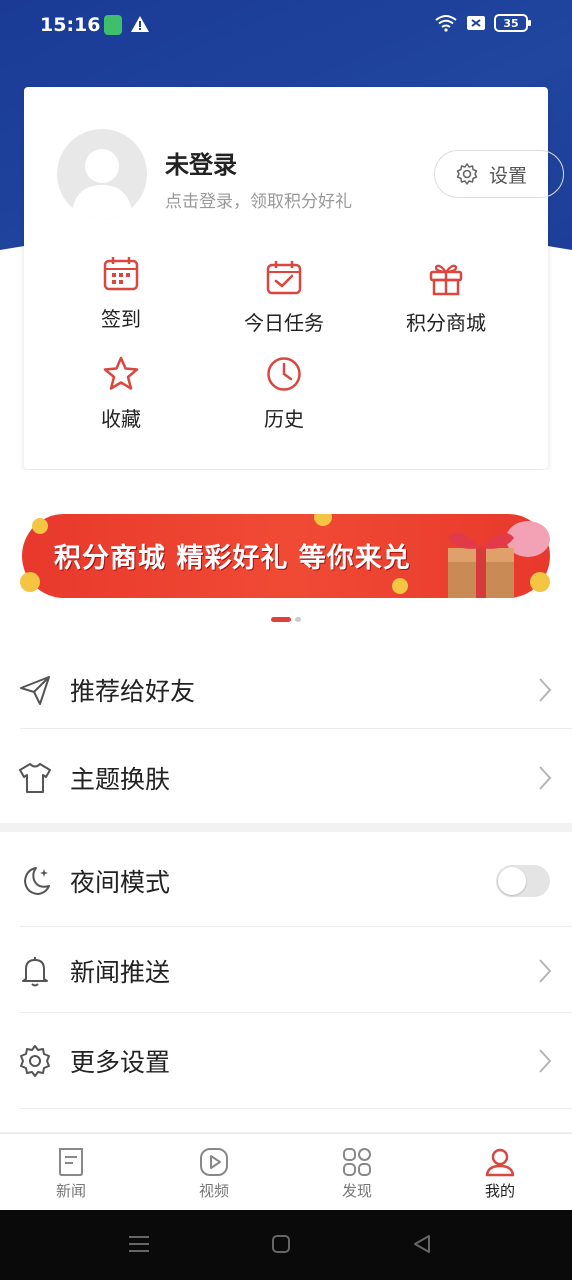  What do you see at coordinates (258, 199) in the screenshot?
I see `login-prompt: 点击登录，领取积分好礼` at bounding box center [258, 199].